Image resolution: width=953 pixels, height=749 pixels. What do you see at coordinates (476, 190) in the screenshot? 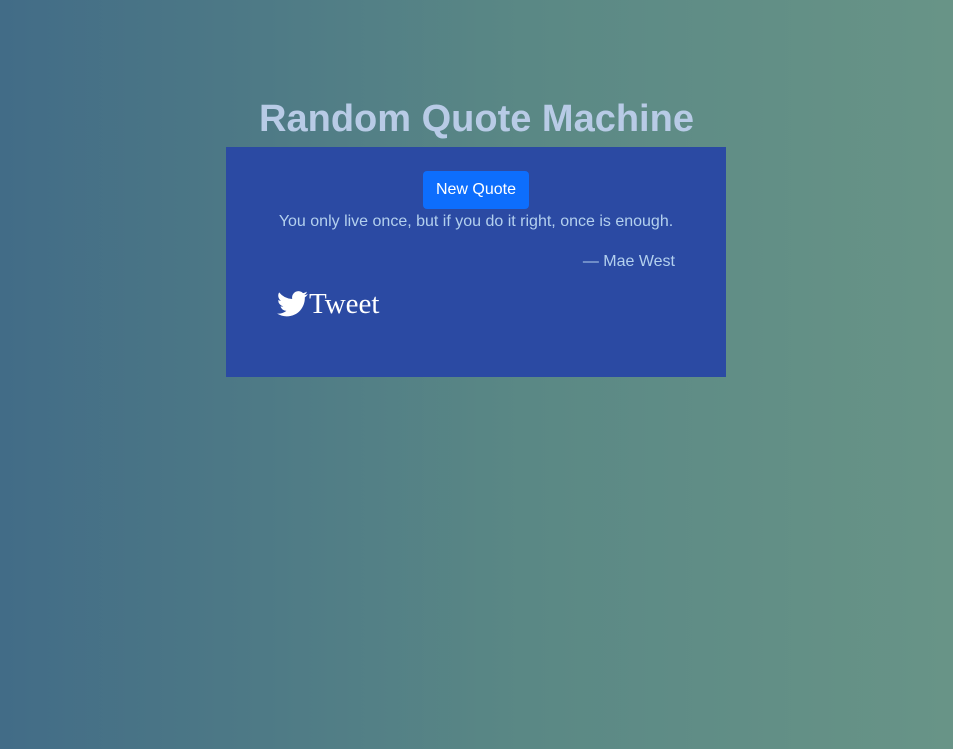
I see `new-quote-button: New Quote` at bounding box center [476, 190].